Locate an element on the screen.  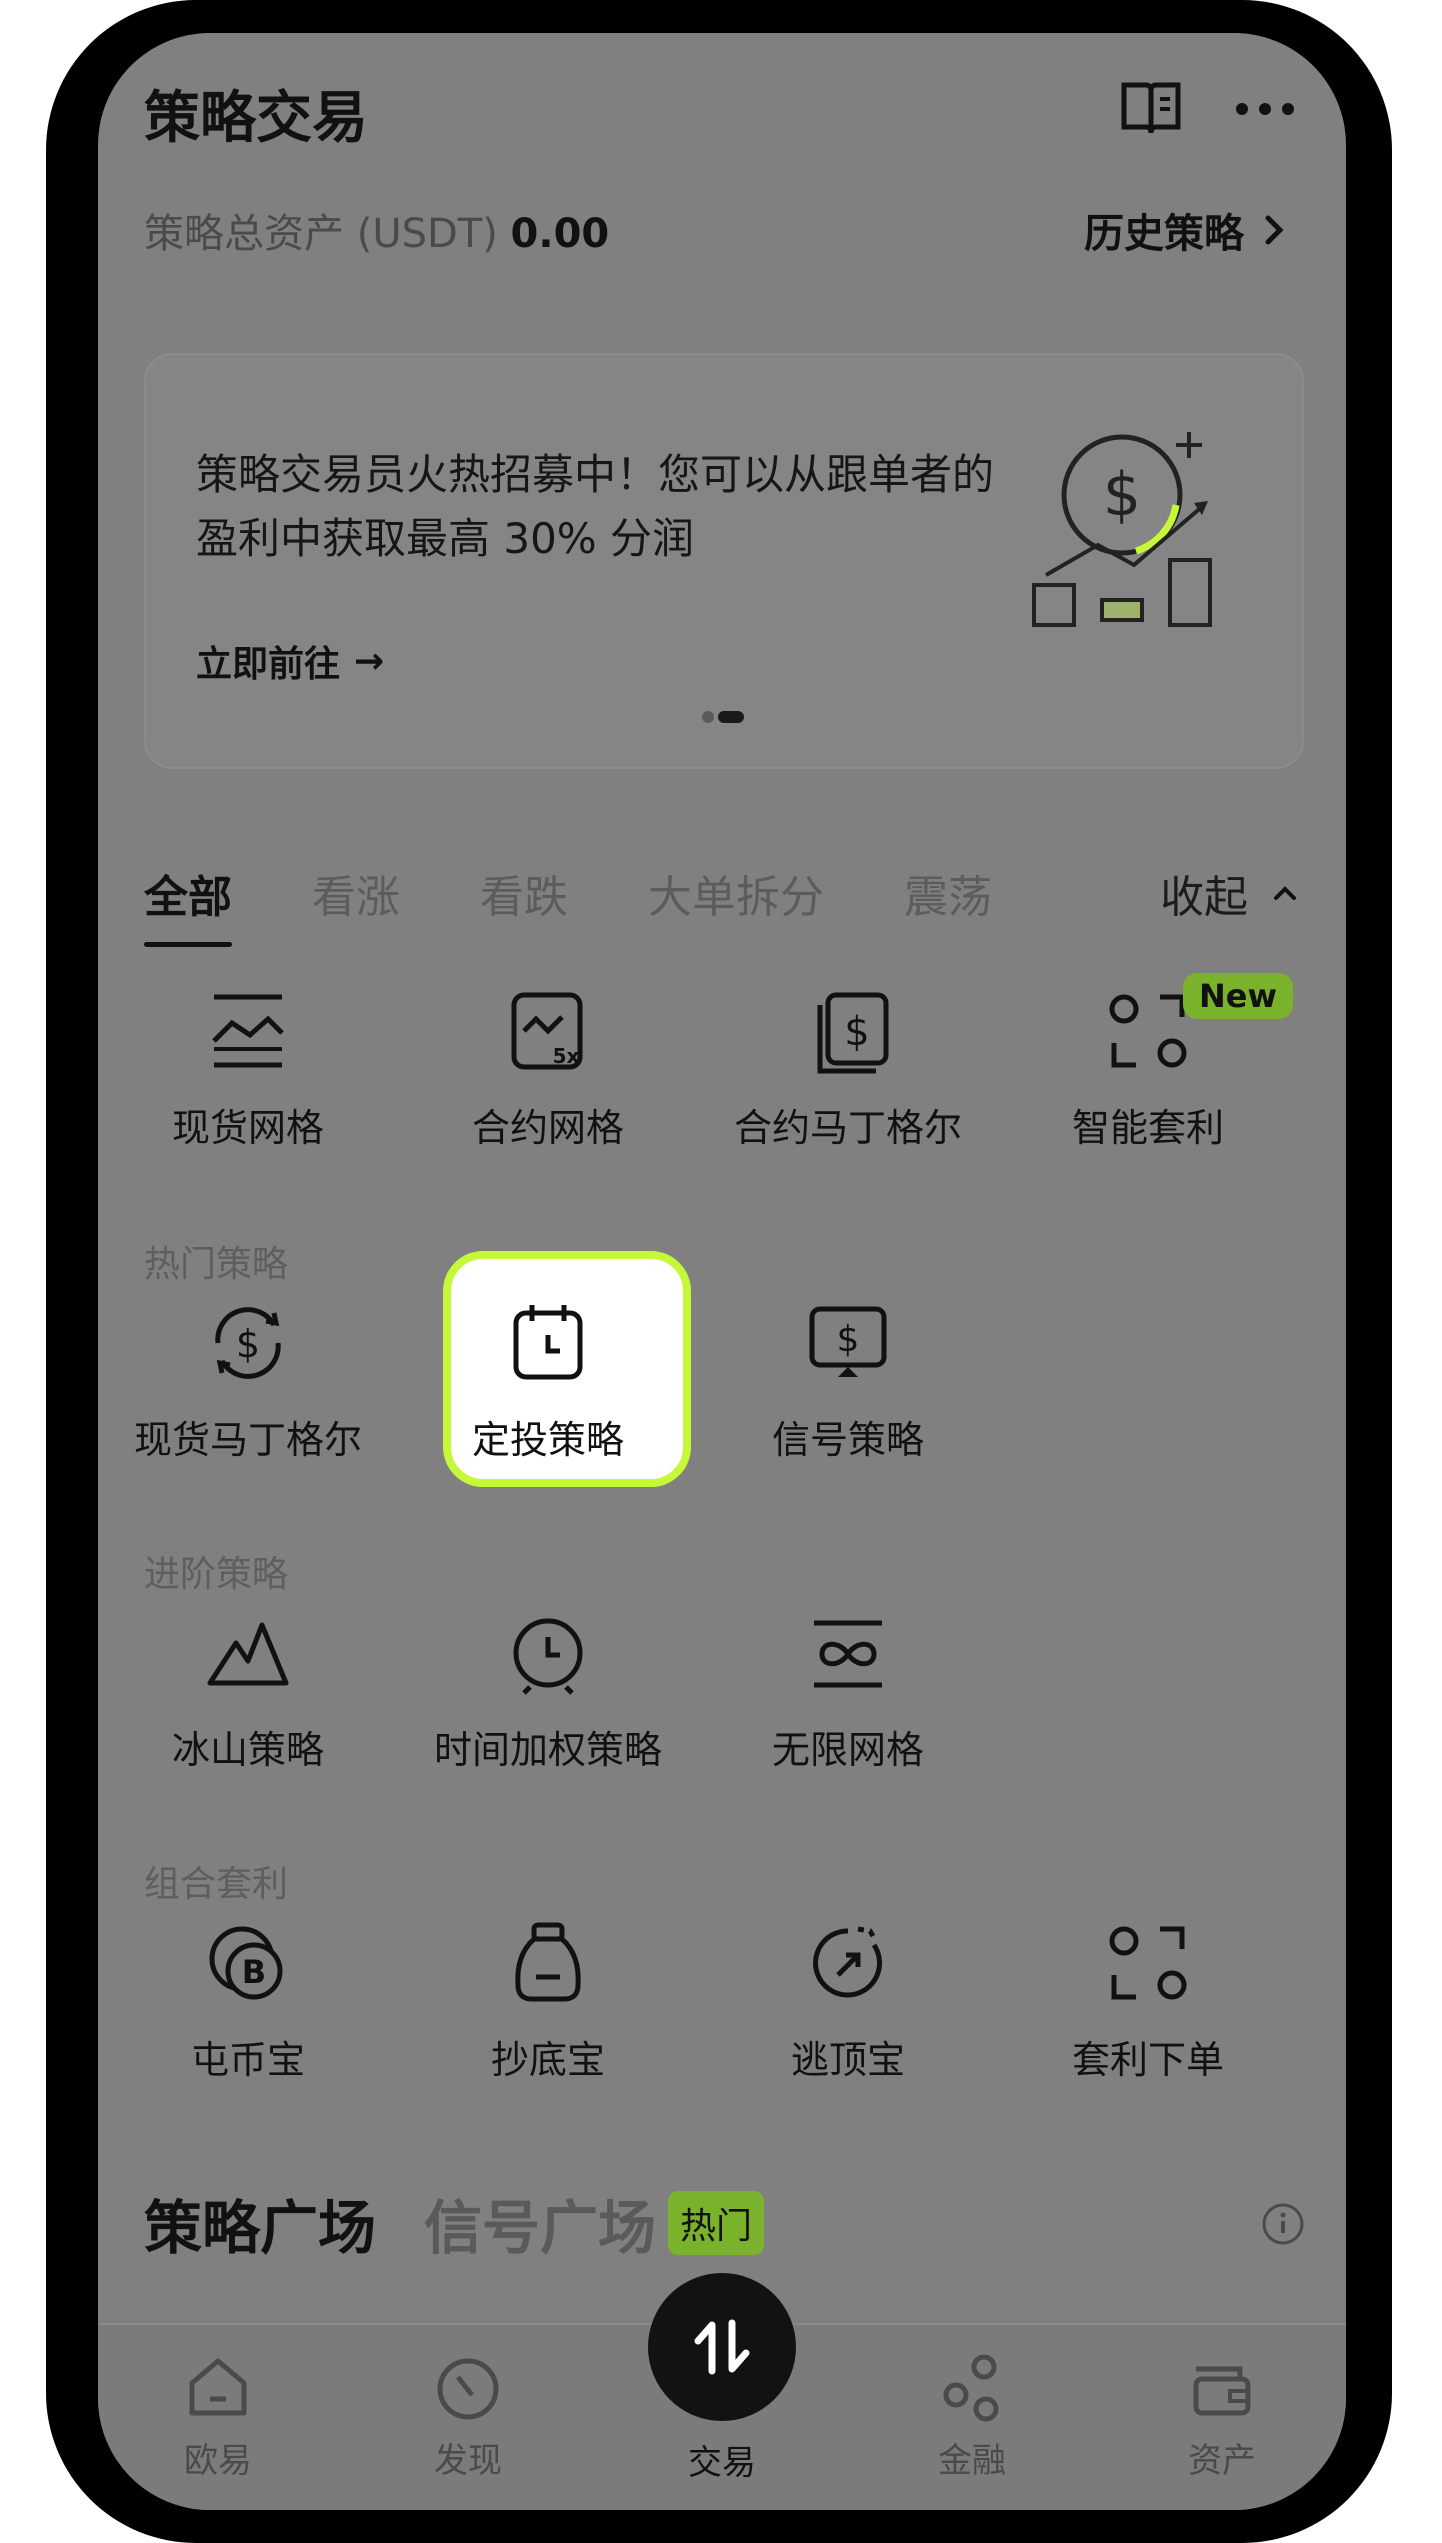
strategy-label: 屯币宝 is located at coordinates (247, 2060).